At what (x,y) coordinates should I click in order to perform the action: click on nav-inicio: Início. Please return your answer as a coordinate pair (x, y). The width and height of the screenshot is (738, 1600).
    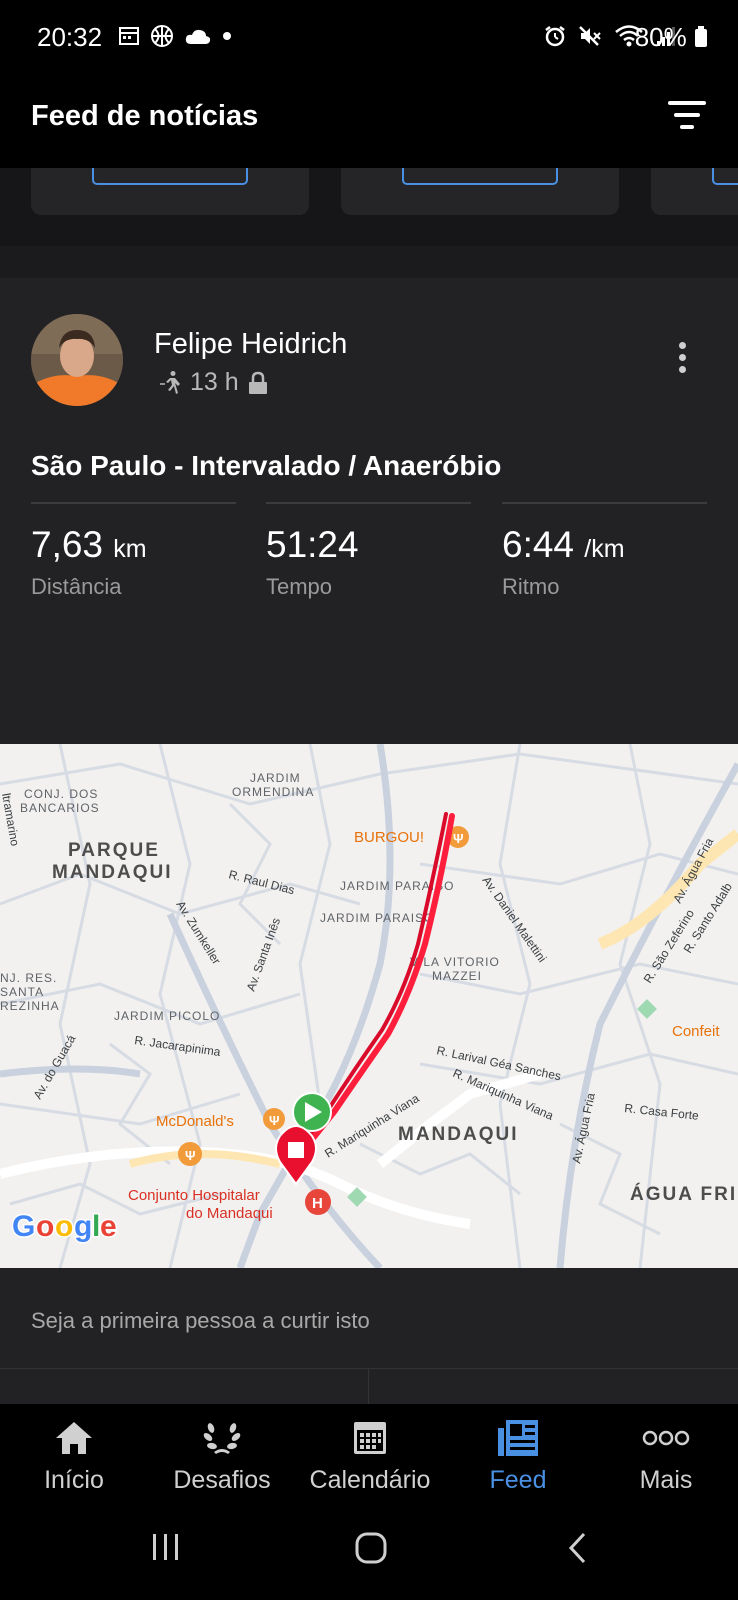
    Looking at the image, I should click on (74, 1457).